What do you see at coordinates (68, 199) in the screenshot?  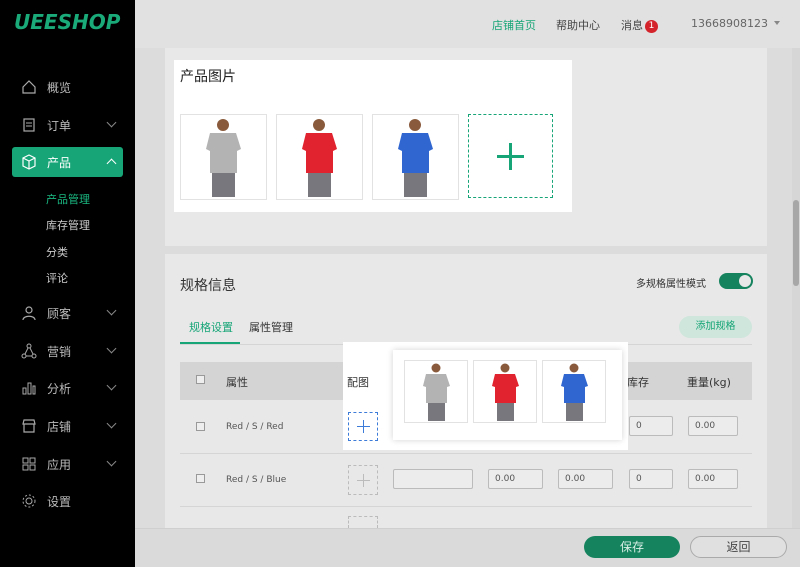 I see `sidebar-sub-product-management: 产品管理` at bounding box center [68, 199].